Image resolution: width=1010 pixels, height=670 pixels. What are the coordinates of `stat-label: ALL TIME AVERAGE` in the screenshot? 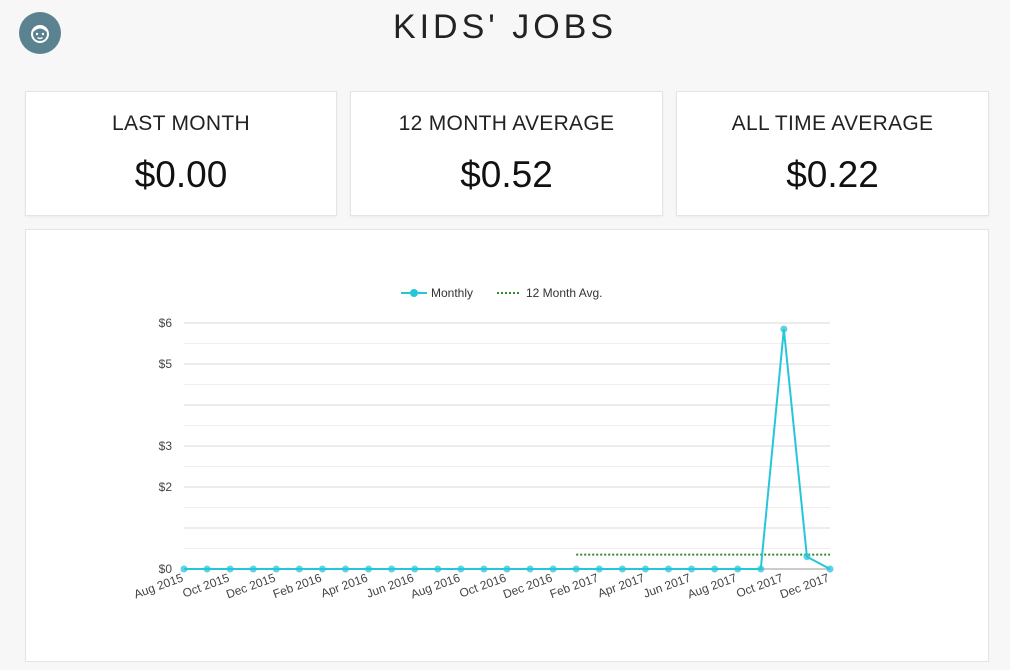 It's located at (832, 123).